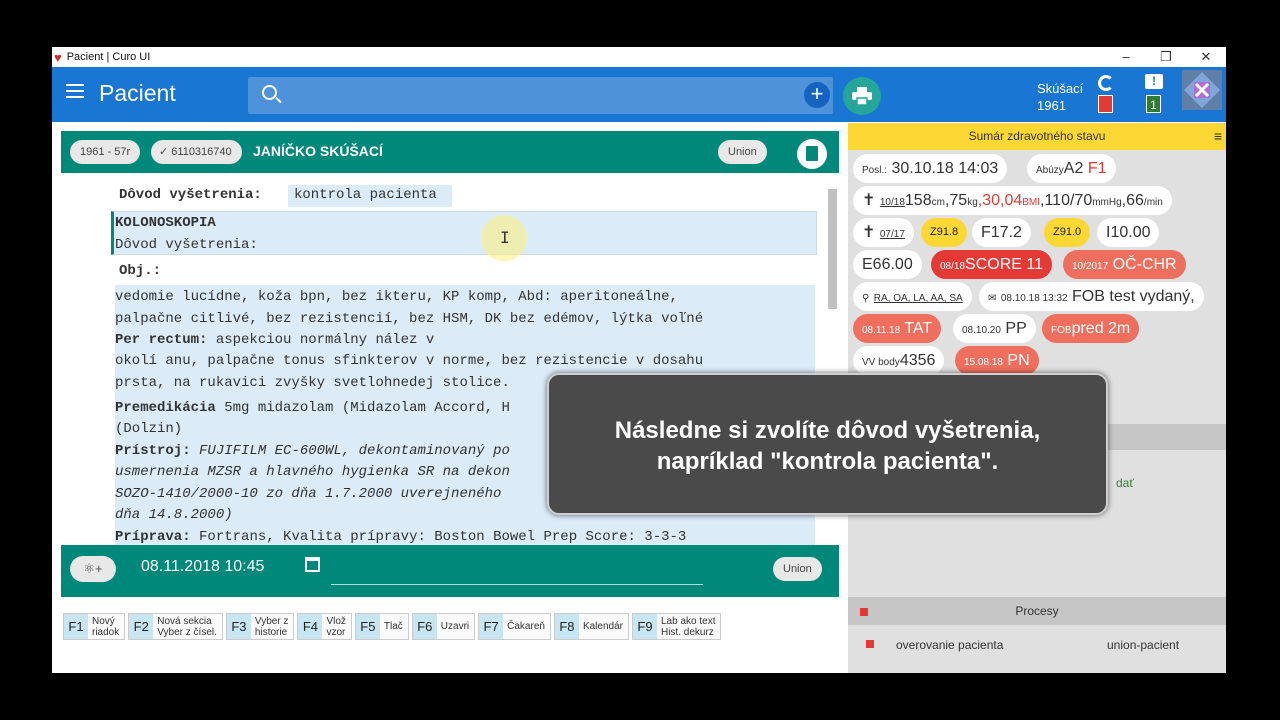 Image resolution: width=1280 pixels, height=720 pixels. What do you see at coordinates (1128, 232) in the screenshot?
I see `diagnosis-pill: I10.00` at bounding box center [1128, 232].